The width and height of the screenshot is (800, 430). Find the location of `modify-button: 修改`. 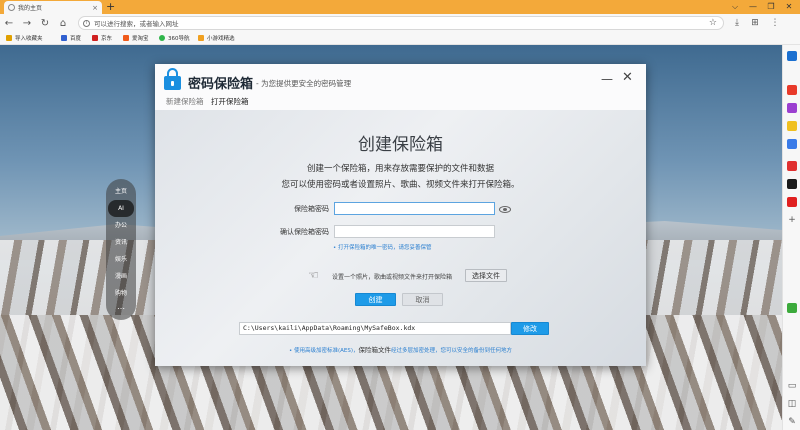

modify-button: 修改 is located at coordinates (530, 328).